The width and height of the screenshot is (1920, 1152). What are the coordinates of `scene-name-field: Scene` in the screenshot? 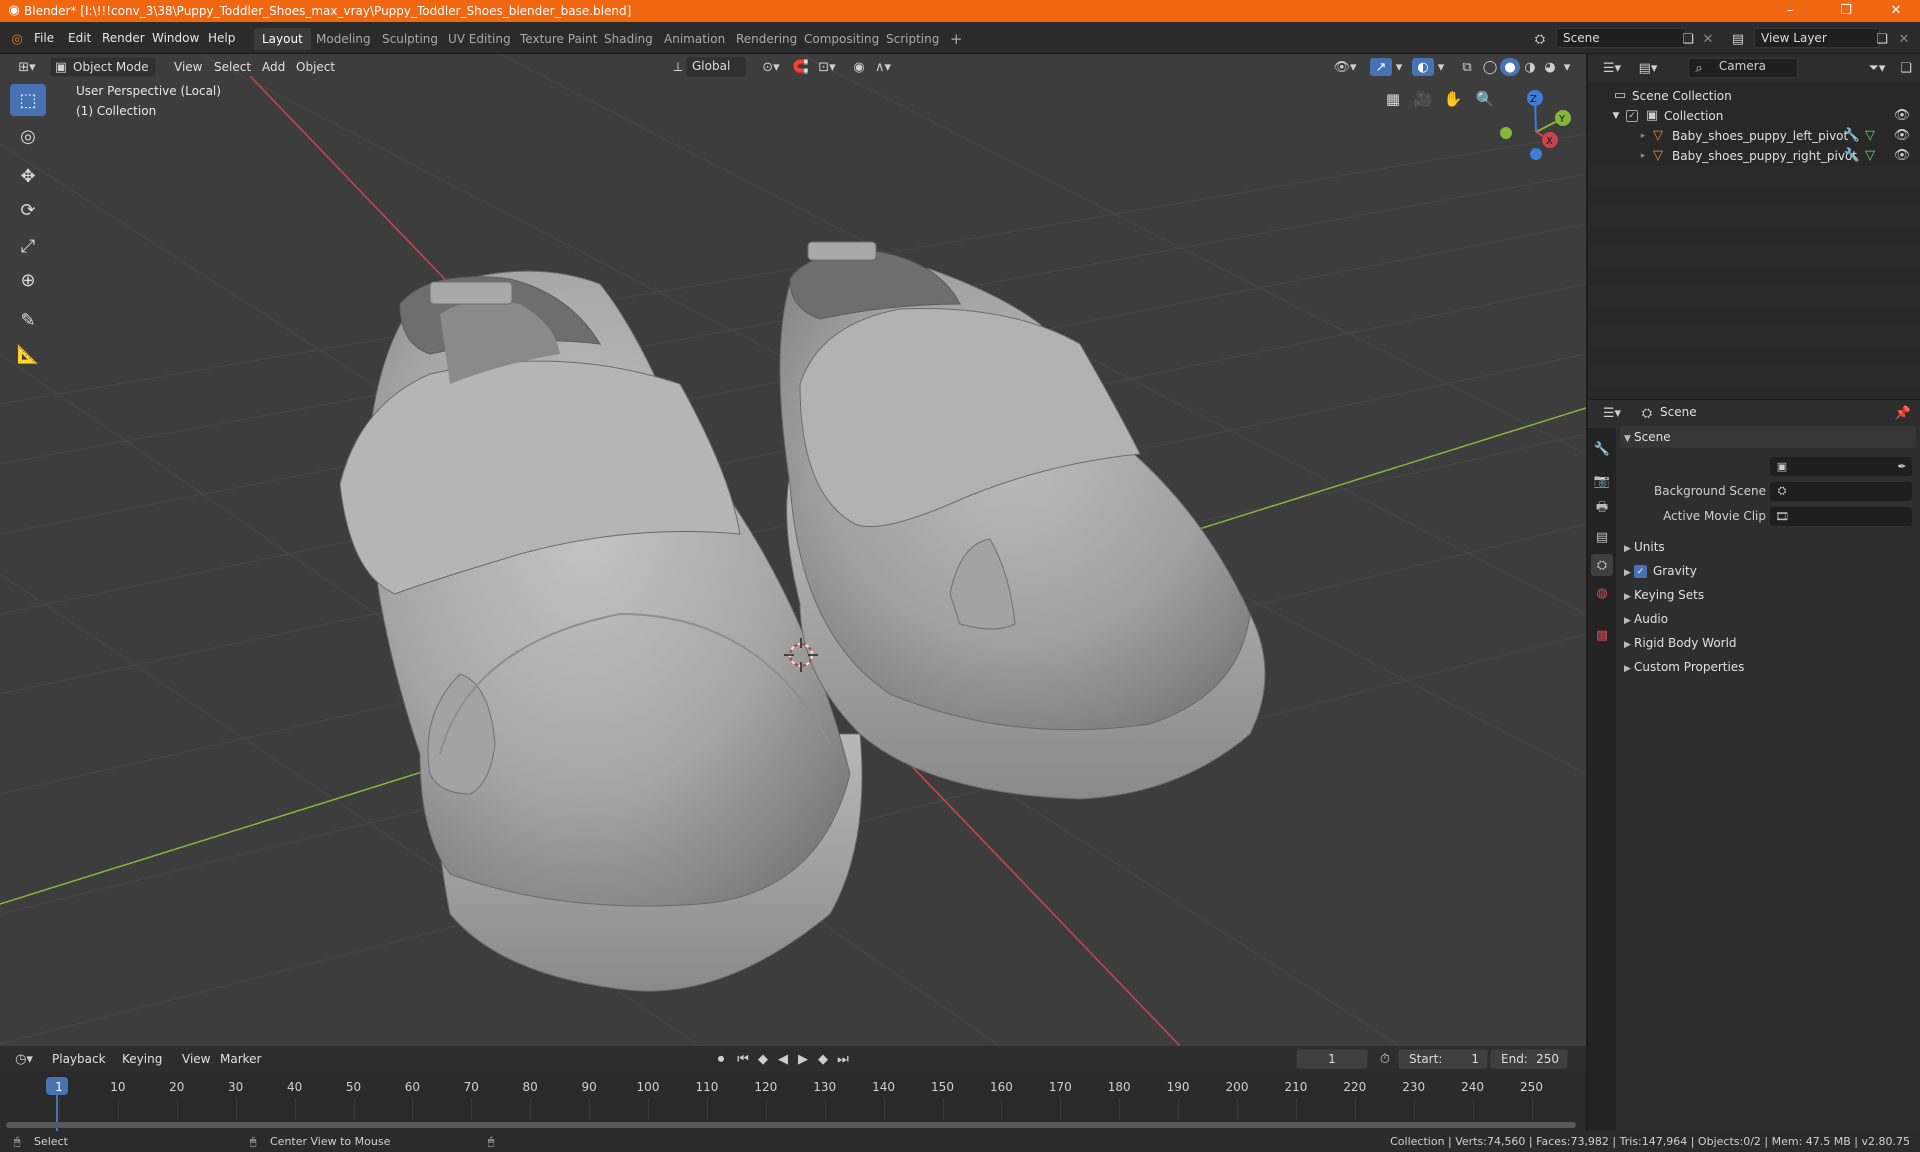 It's located at (1621, 38).